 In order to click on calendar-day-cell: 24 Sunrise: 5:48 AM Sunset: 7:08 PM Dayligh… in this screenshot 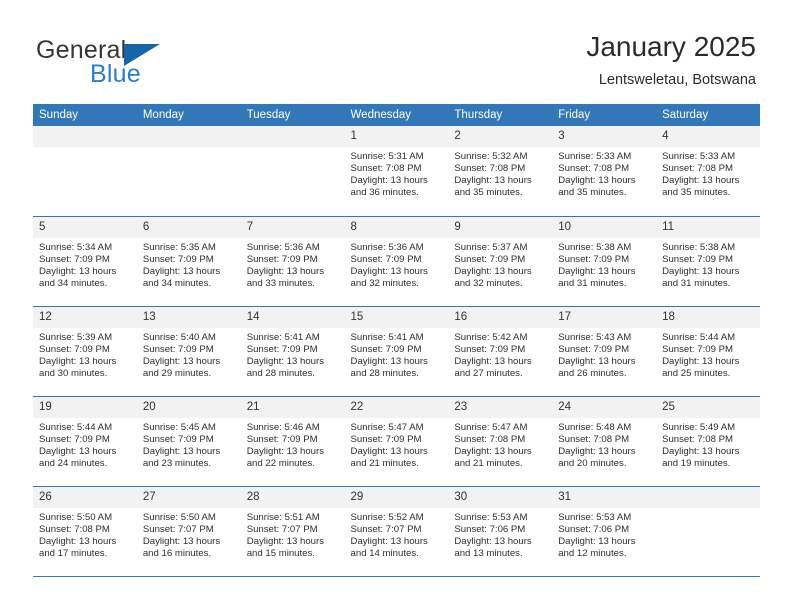, I will do `click(604, 441)`.